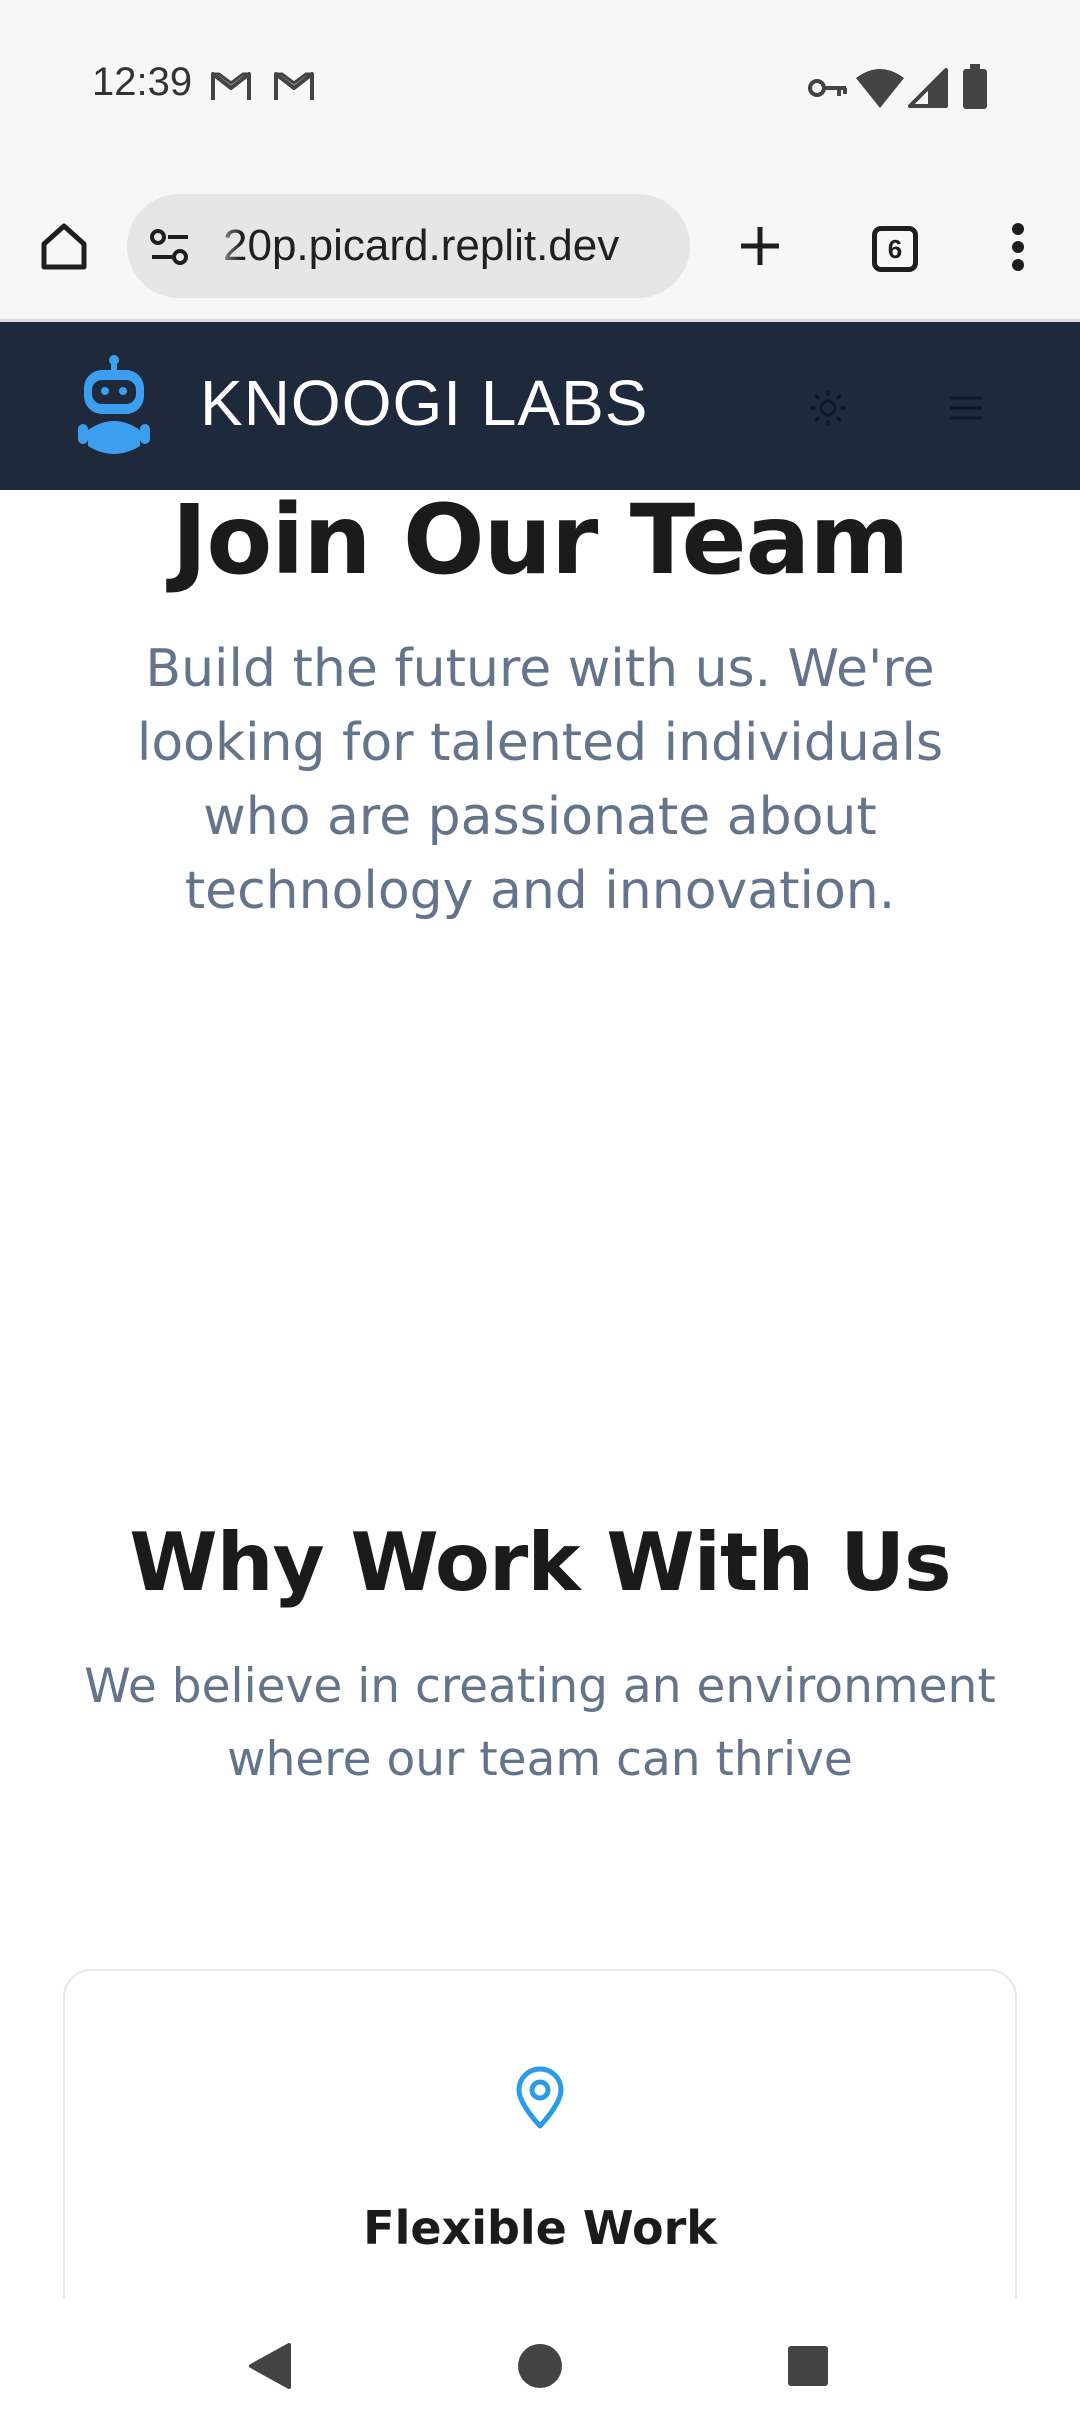 The image size is (1080, 2424). Describe the element at coordinates (928, 90) in the screenshot. I see `signal-icon` at that location.